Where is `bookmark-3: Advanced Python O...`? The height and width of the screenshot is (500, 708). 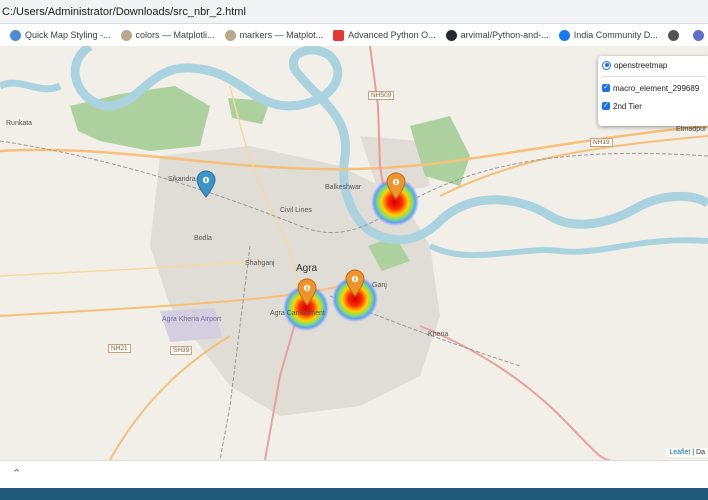 bookmark-3: Advanced Python O... is located at coordinates (384, 35).